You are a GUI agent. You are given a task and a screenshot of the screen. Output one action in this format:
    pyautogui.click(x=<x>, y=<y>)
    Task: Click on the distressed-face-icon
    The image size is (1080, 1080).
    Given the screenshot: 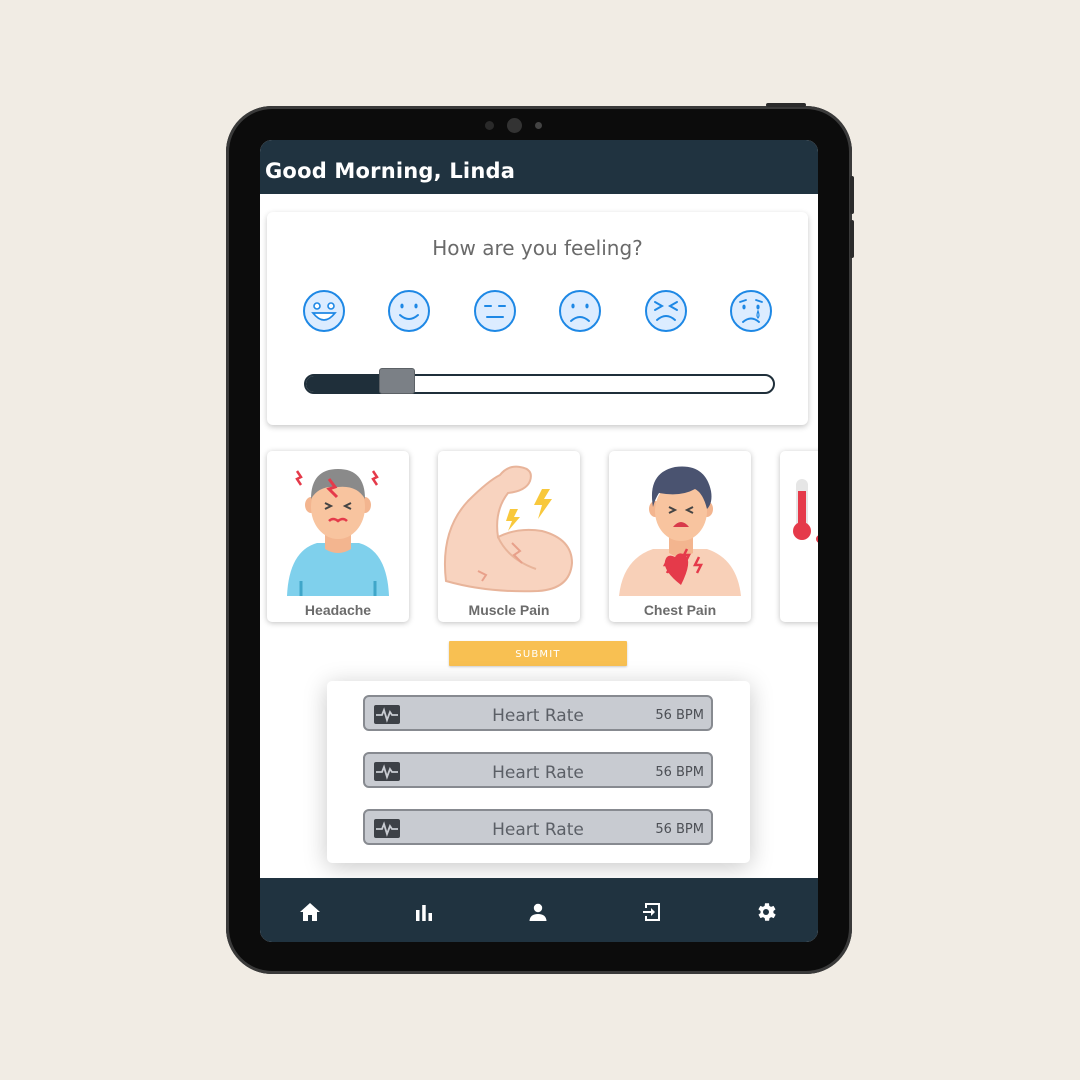 What is the action you would take?
    pyautogui.click(x=666, y=311)
    